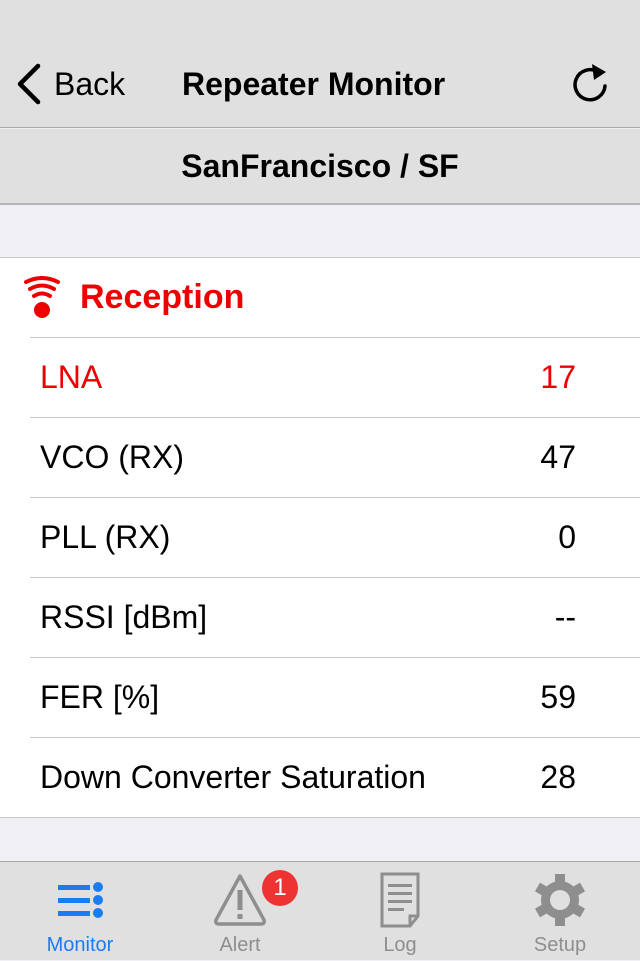 Image resolution: width=640 pixels, height=961 pixels. What do you see at coordinates (112, 457) in the screenshot?
I see `row-label: VCO (RX)` at bounding box center [112, 457].